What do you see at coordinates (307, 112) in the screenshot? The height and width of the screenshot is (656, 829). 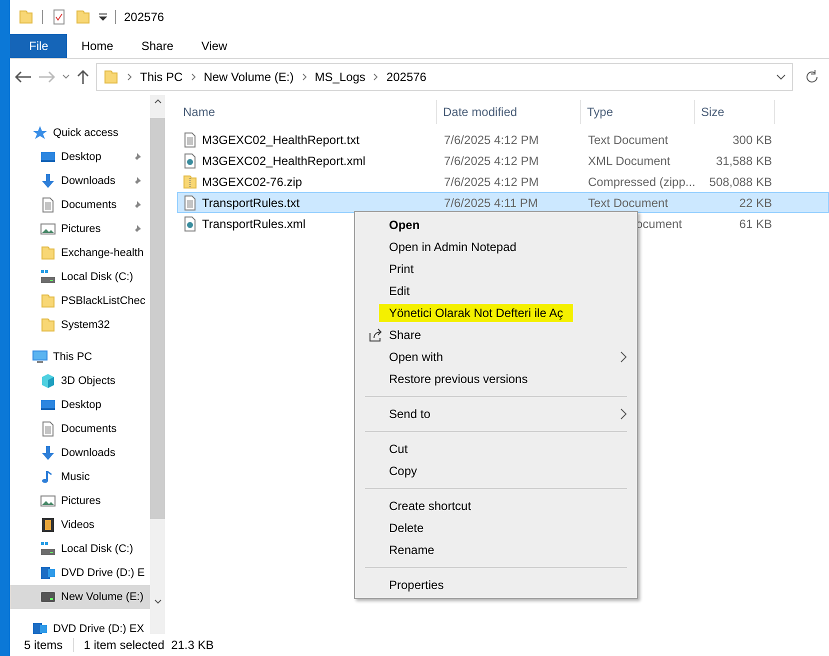 I see `column-header: Name` at bounding box center [307, 112].